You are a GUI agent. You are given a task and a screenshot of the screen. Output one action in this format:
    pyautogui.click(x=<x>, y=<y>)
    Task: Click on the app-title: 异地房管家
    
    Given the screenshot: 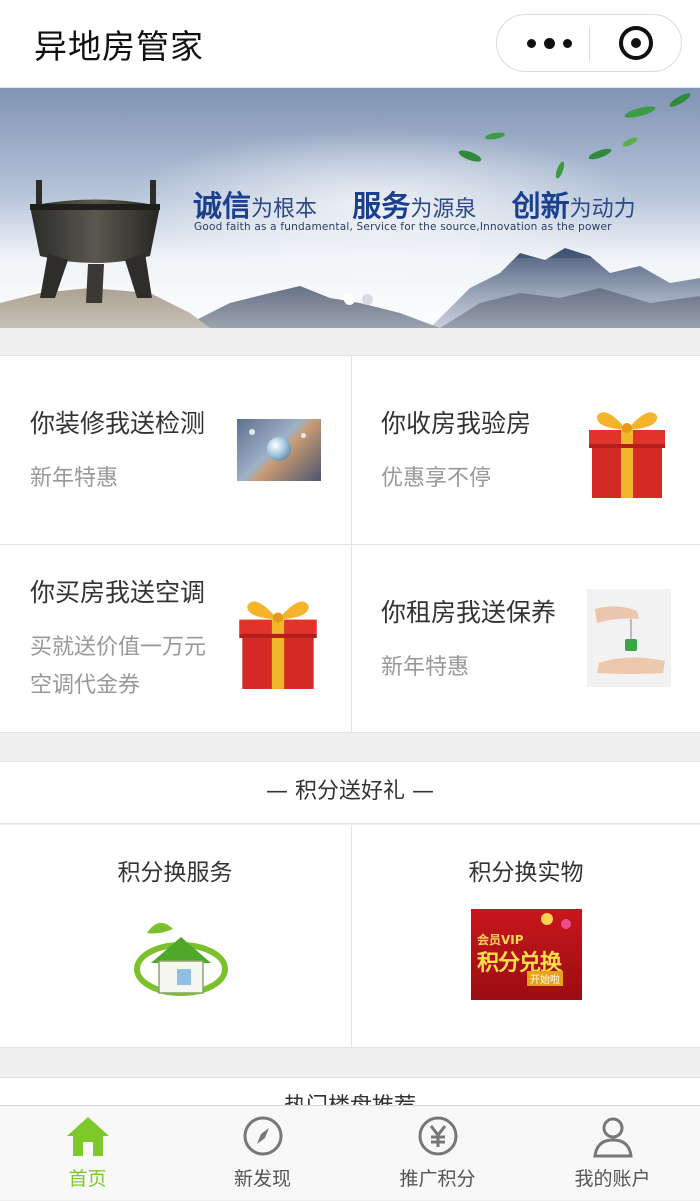 What is the action you would take?
    pyautogui.click(x=119, y=46)
    